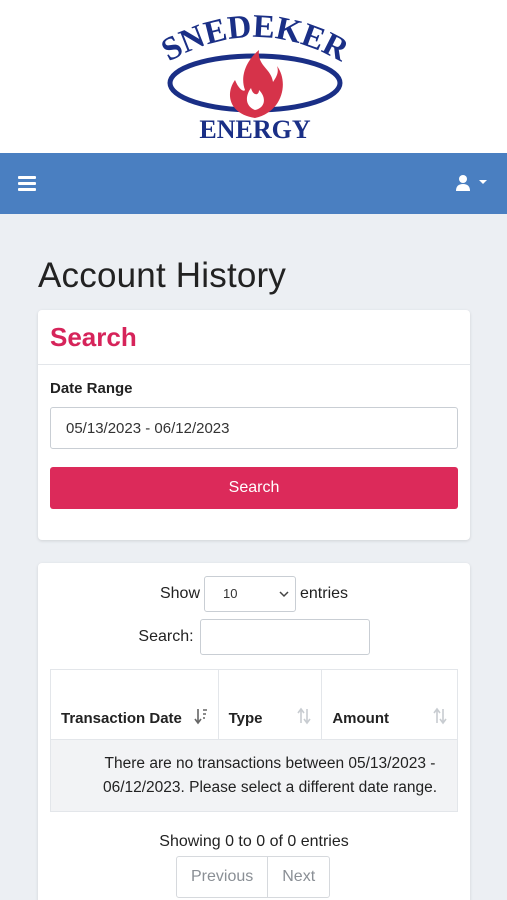 This screenshot has width=507, height=900. What do you see at coordinates (284, 594) in the screenshot?
I see `chevron-down-icon` at bounding box center [284, 594].